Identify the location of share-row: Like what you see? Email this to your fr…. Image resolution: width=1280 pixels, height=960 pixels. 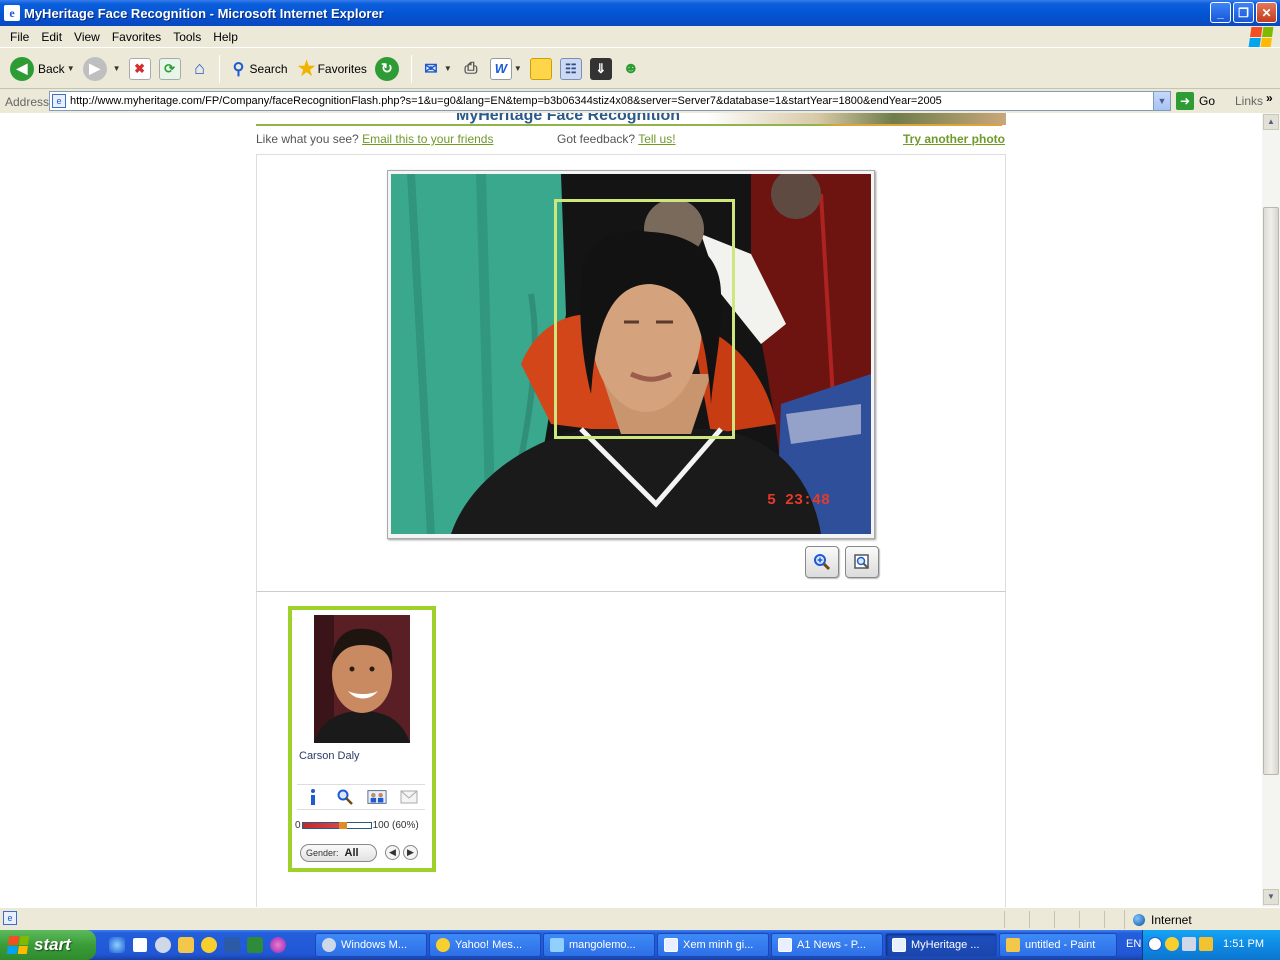
(631, 141).